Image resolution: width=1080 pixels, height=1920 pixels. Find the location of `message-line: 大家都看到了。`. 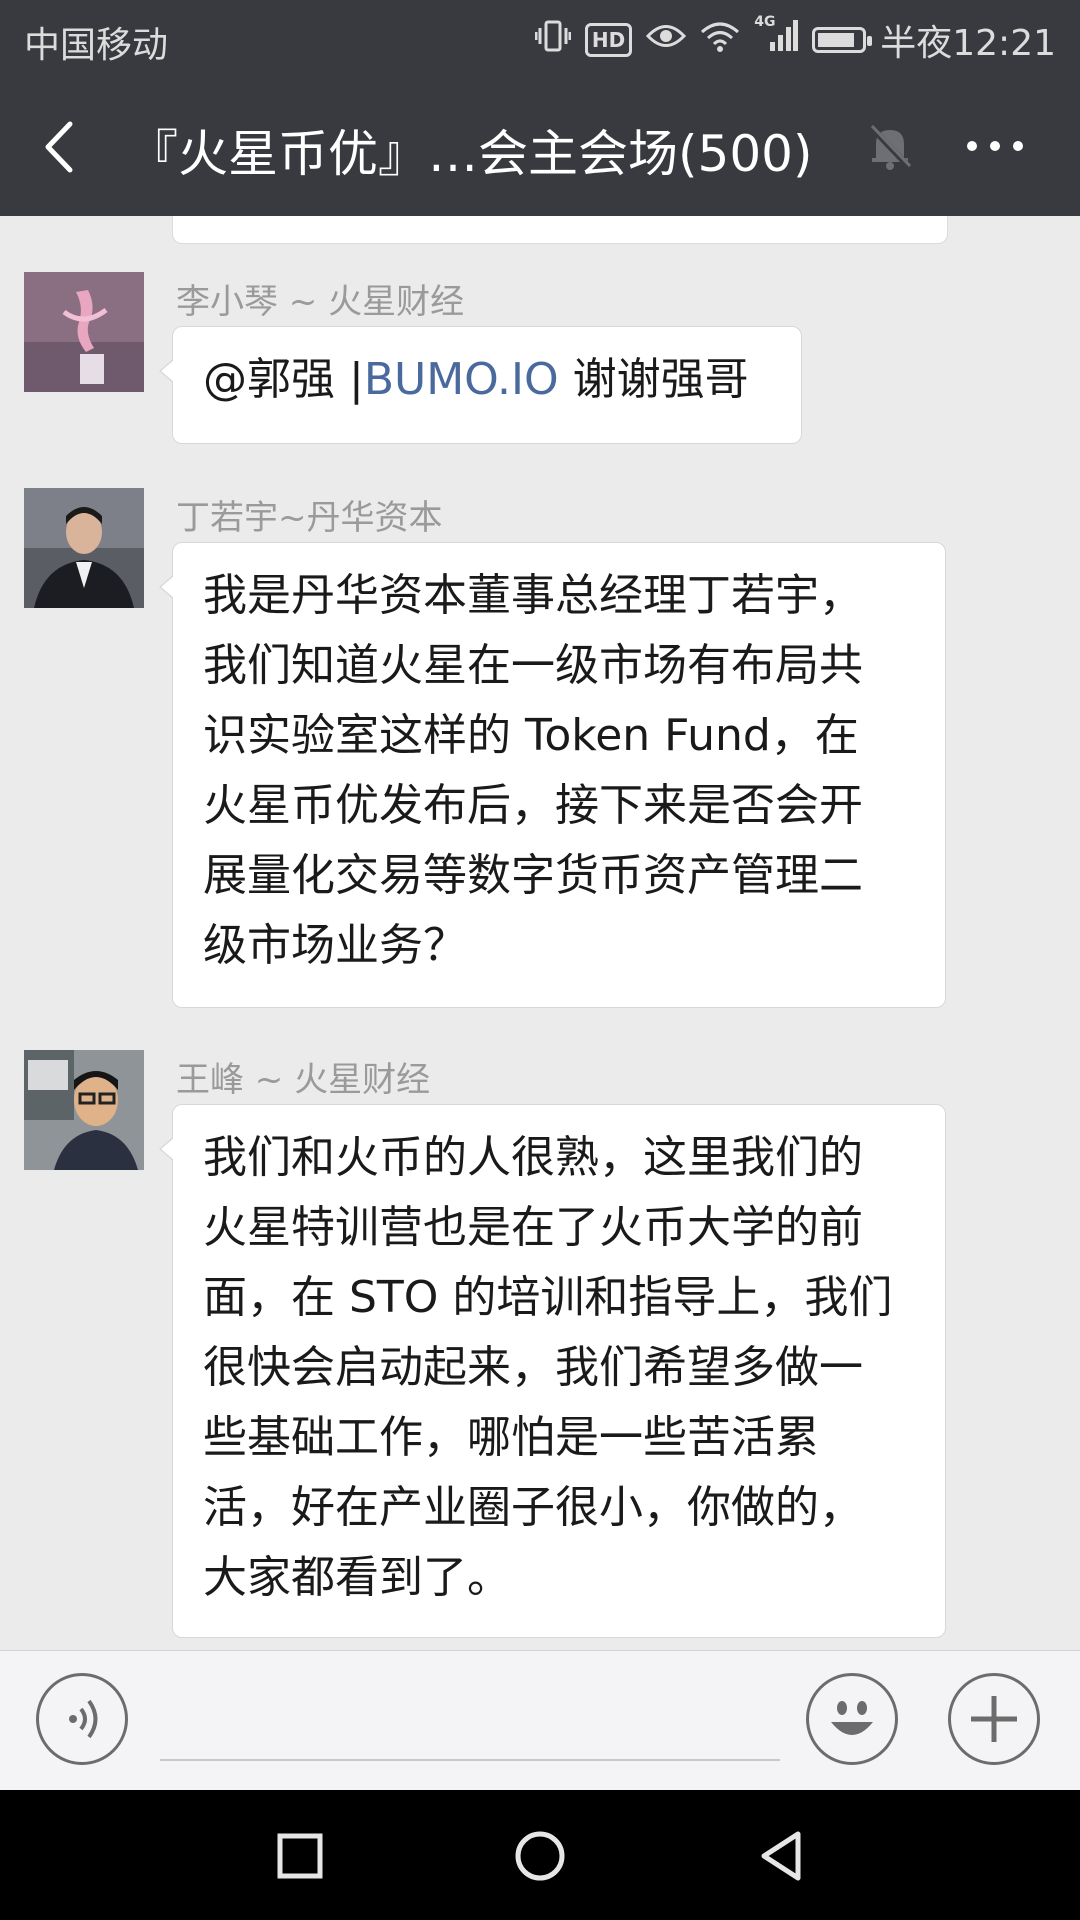

message-line: 大家都看到了。 is located at coordinates (357, 1577).